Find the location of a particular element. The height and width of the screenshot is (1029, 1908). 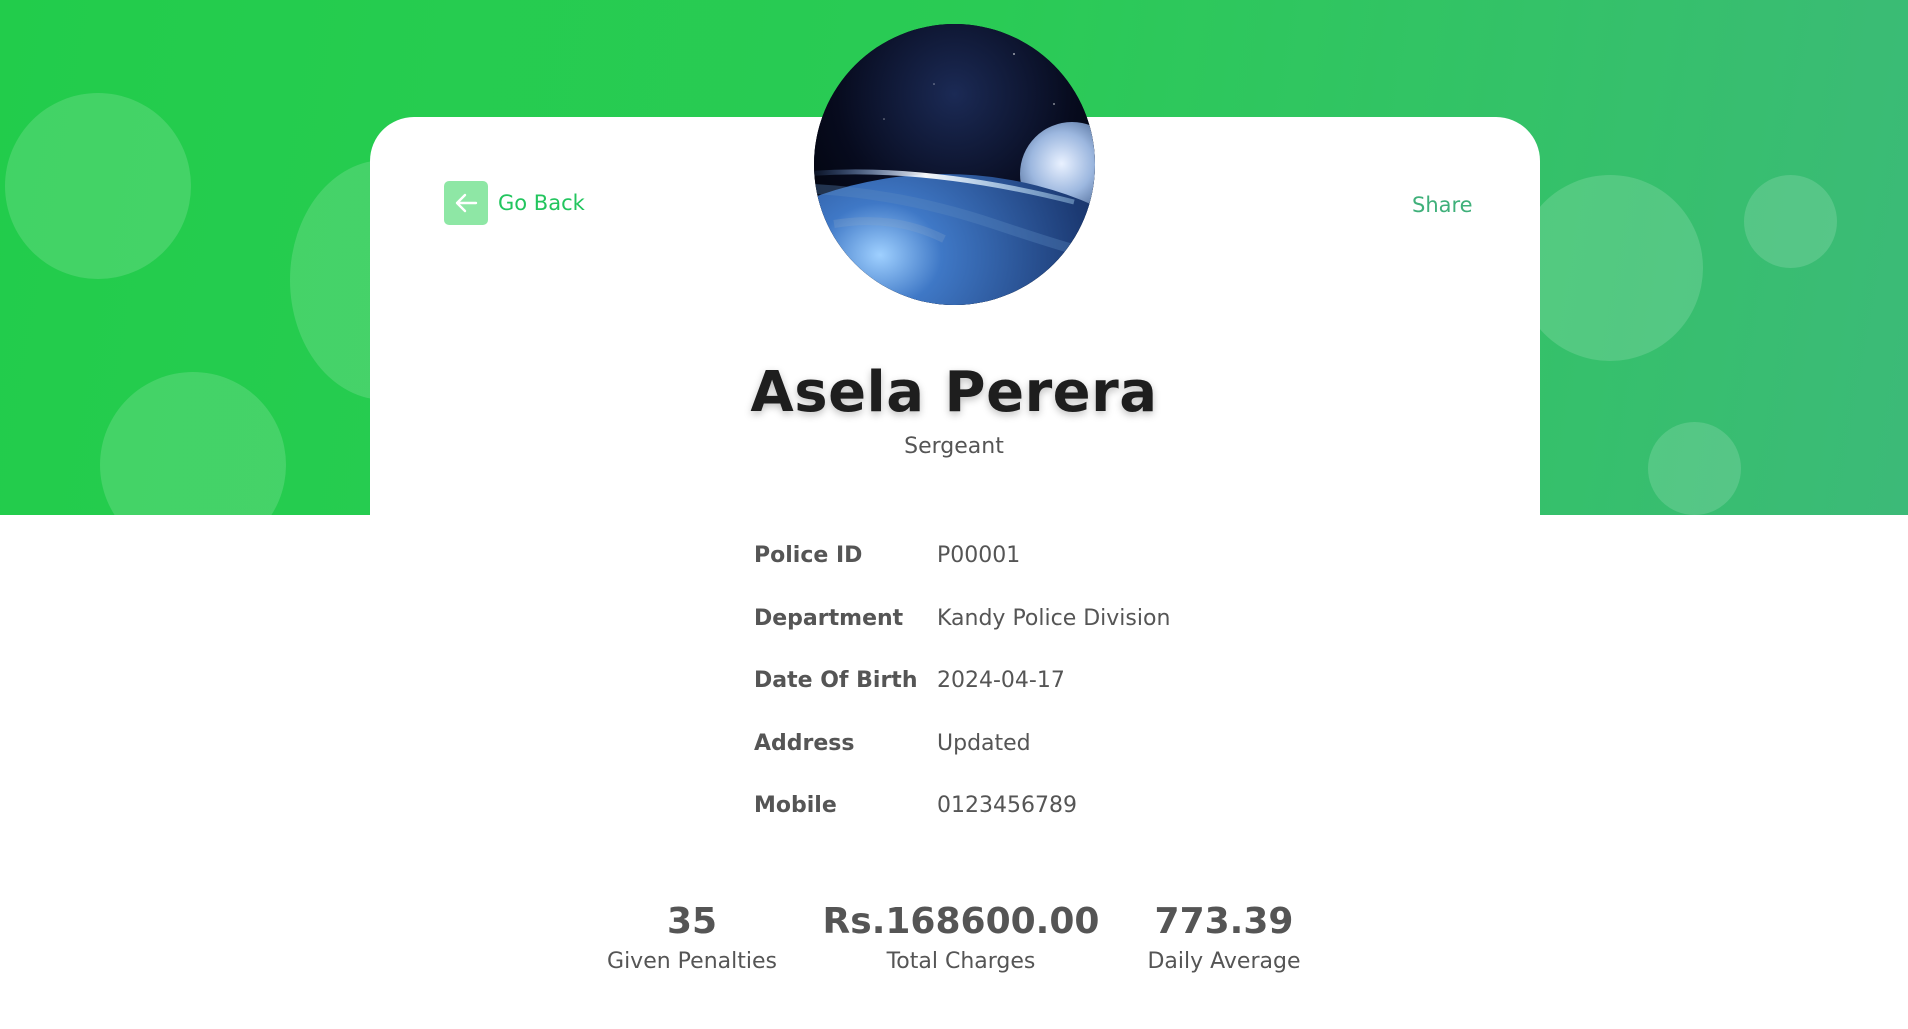

share-button: Share is located at coordinates (1442, 205).